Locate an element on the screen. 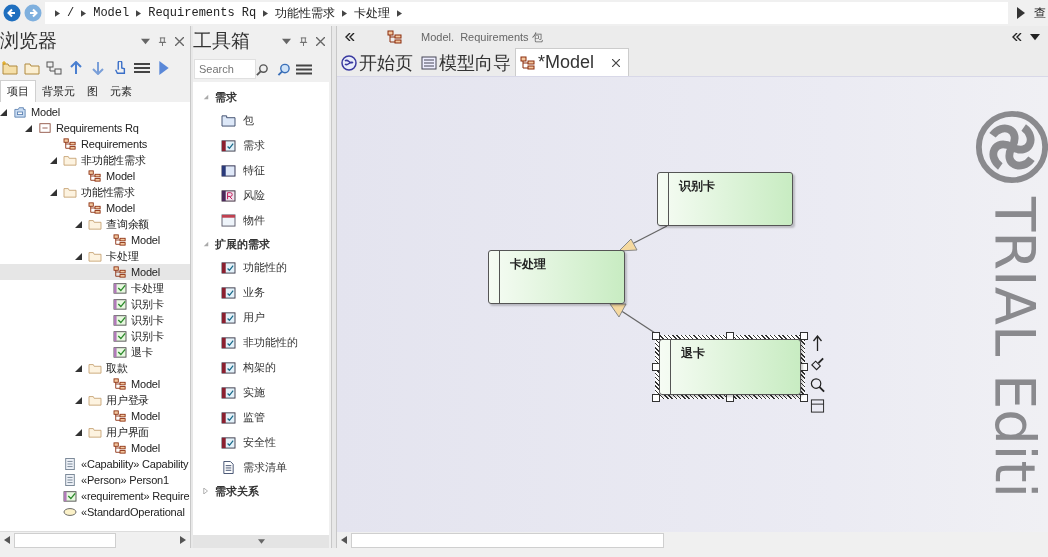  up-arrow-icon is located at coordinates (817, 343).